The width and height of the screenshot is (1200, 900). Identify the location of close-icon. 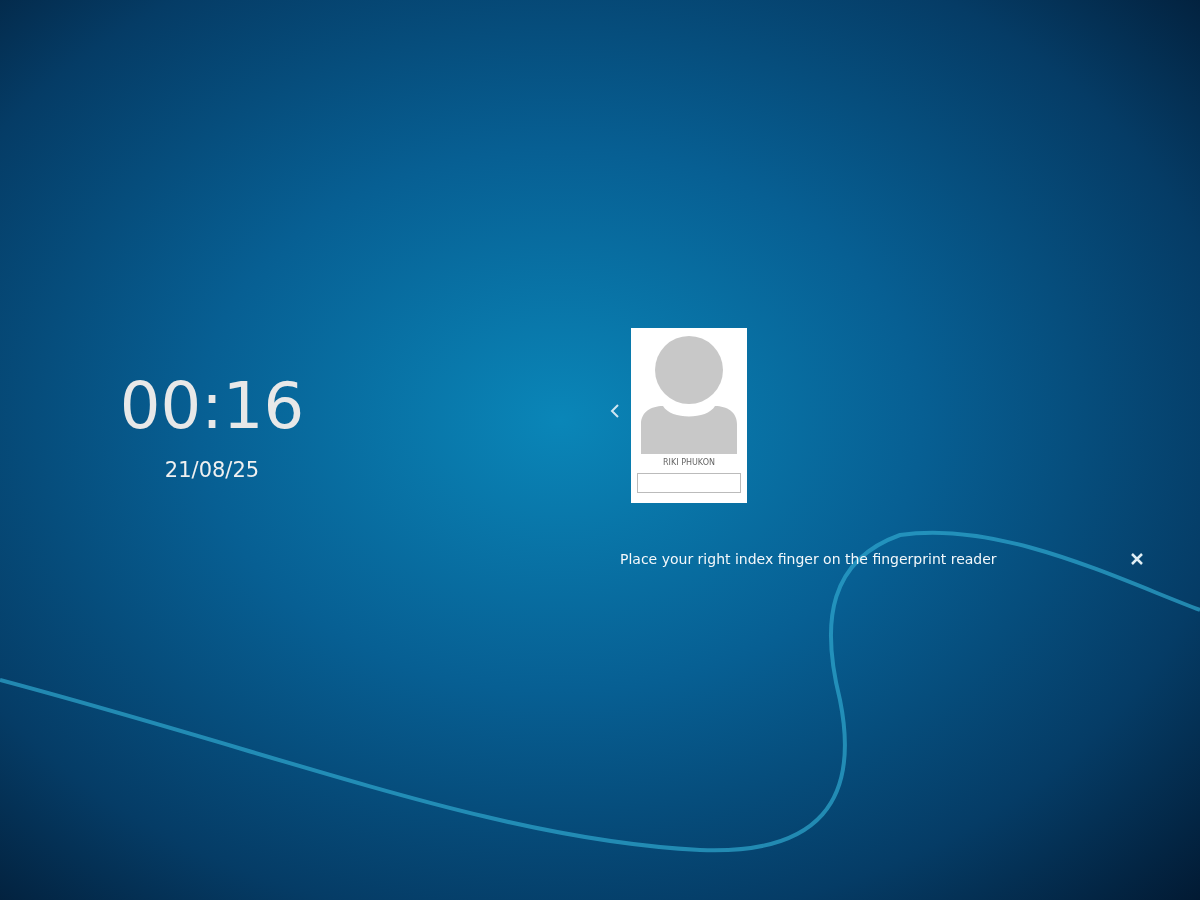
(1137, 559).